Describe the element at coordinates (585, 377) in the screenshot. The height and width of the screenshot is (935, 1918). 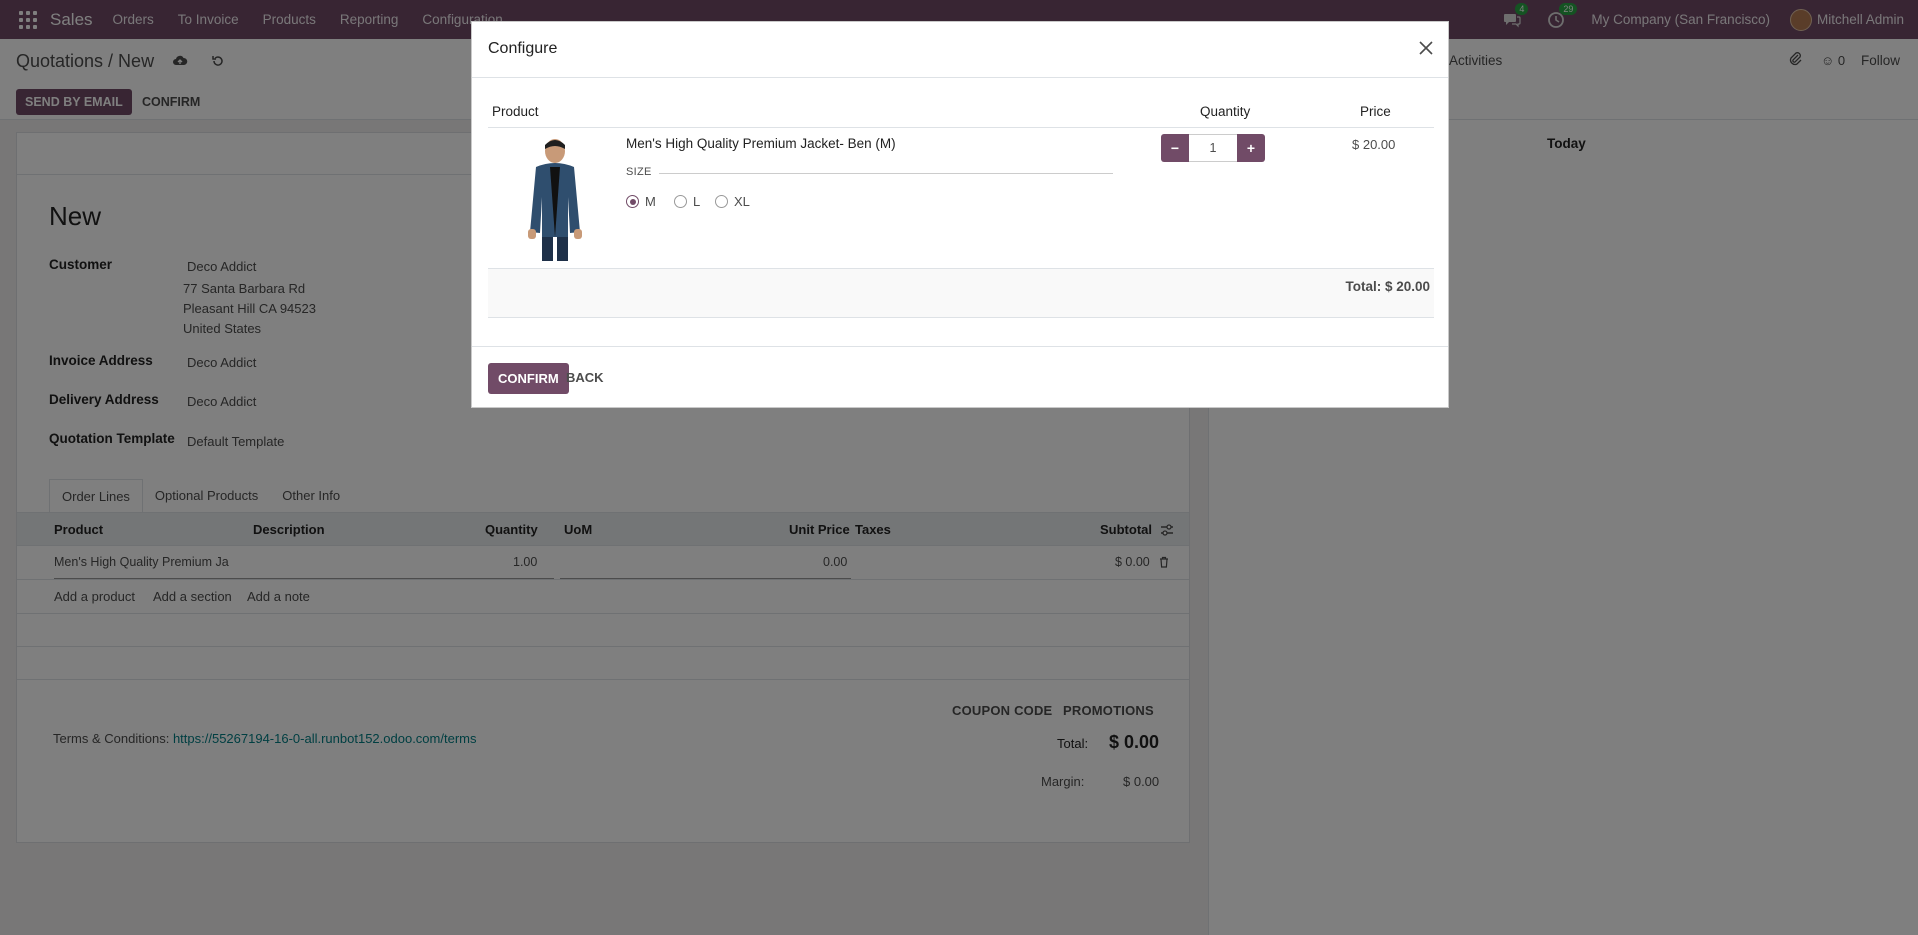
I see `back-button: BACK` at that location.